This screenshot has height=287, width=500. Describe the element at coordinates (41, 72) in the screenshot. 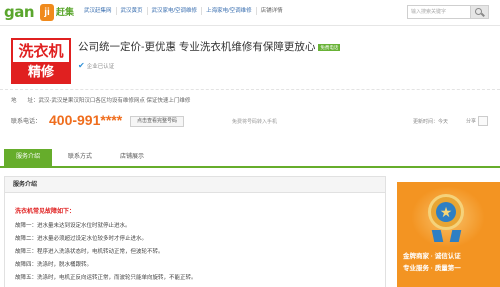

I see `shop-logo-bottom-text: 精修` at that location.